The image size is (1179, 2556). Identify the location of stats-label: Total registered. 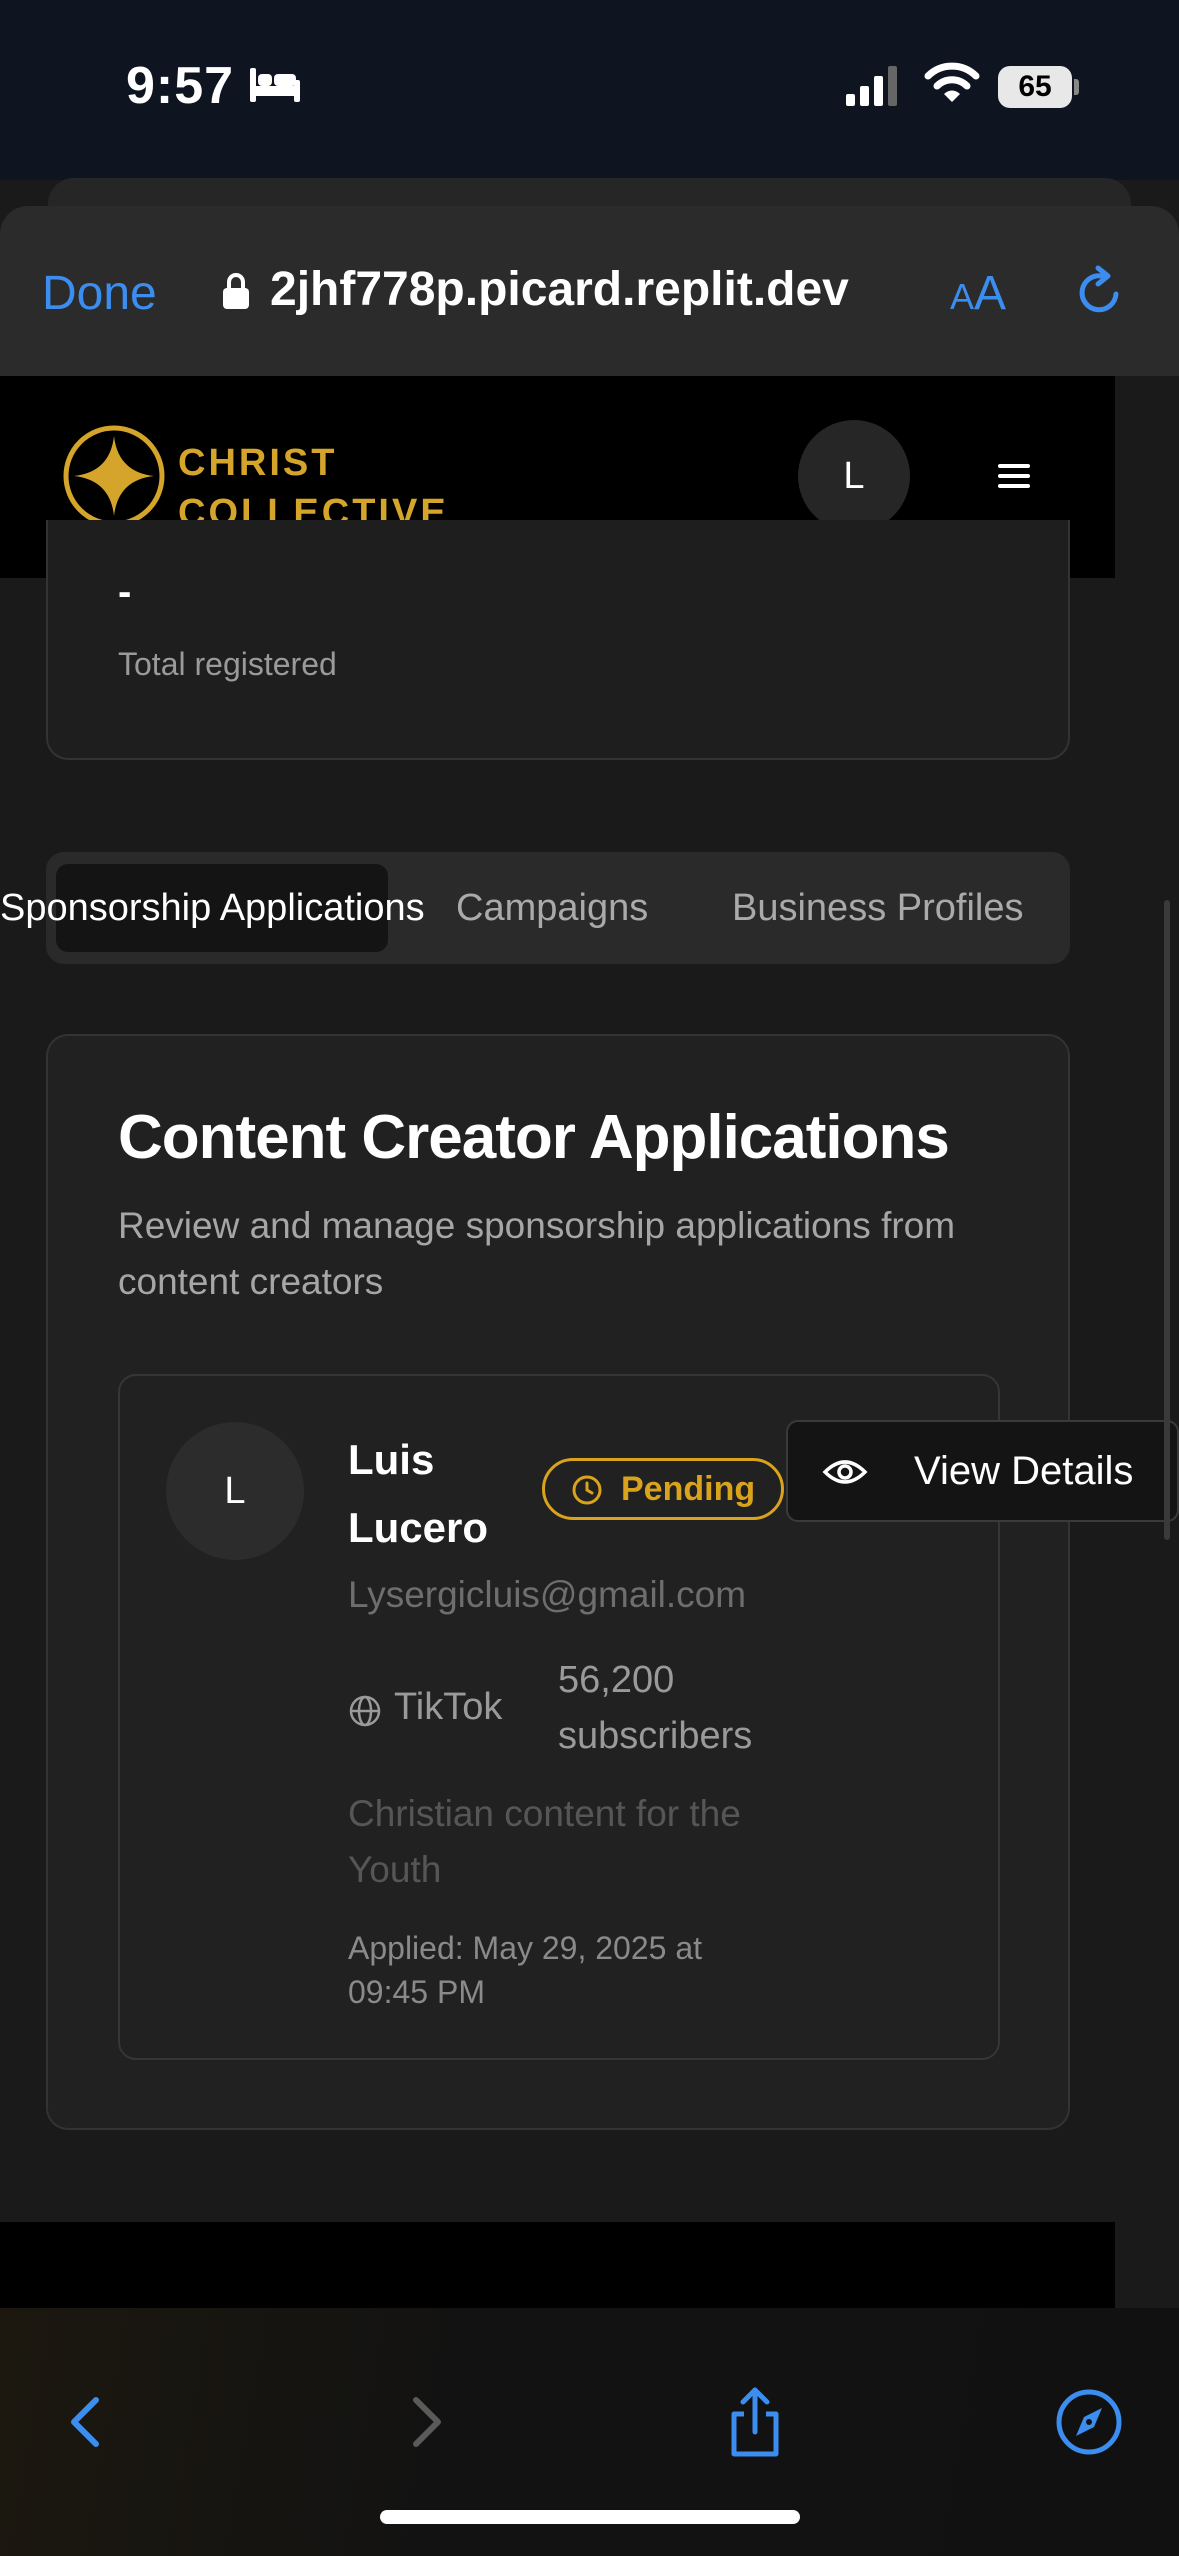
(227, 664).